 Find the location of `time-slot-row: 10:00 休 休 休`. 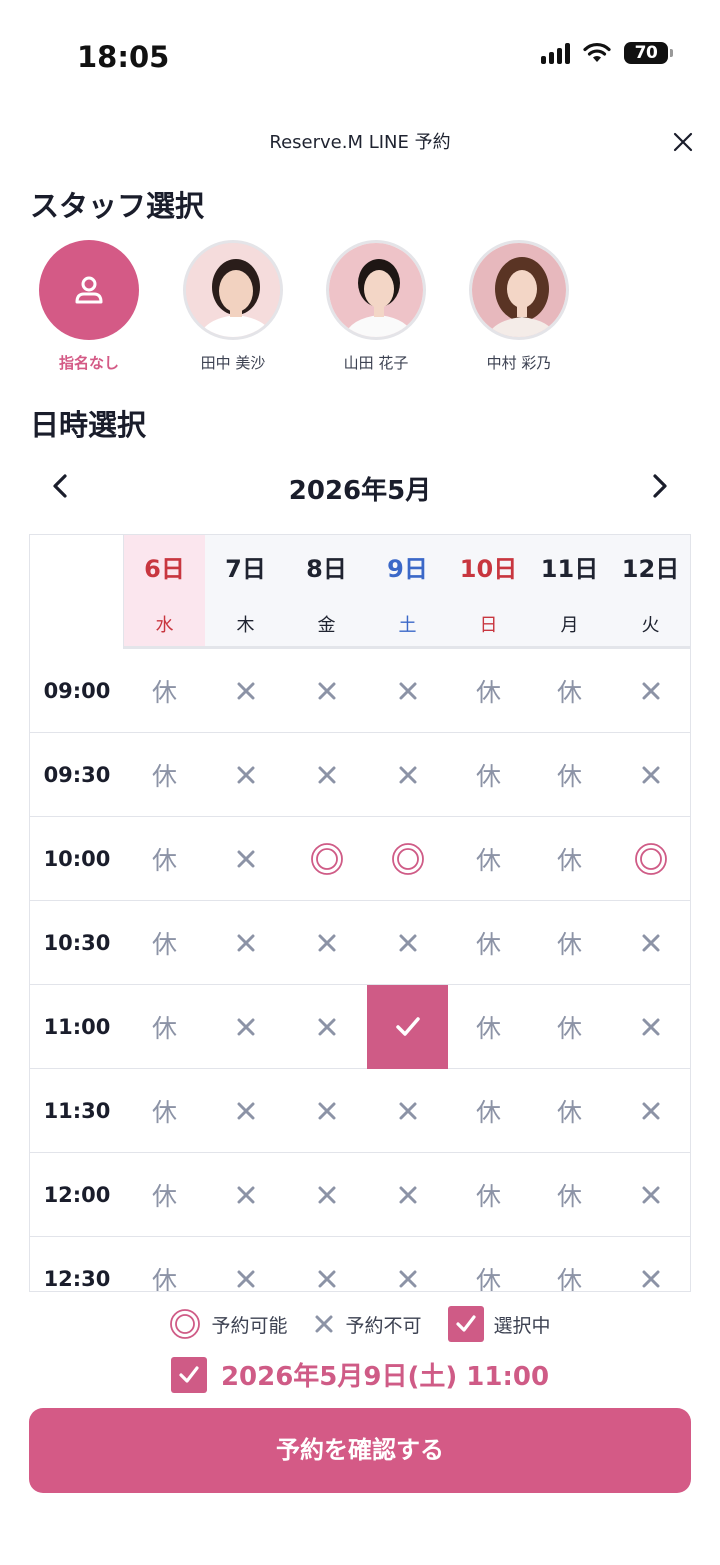

time-slot-row: 10:00 休 休 休 is located at coordinates (360, 859).